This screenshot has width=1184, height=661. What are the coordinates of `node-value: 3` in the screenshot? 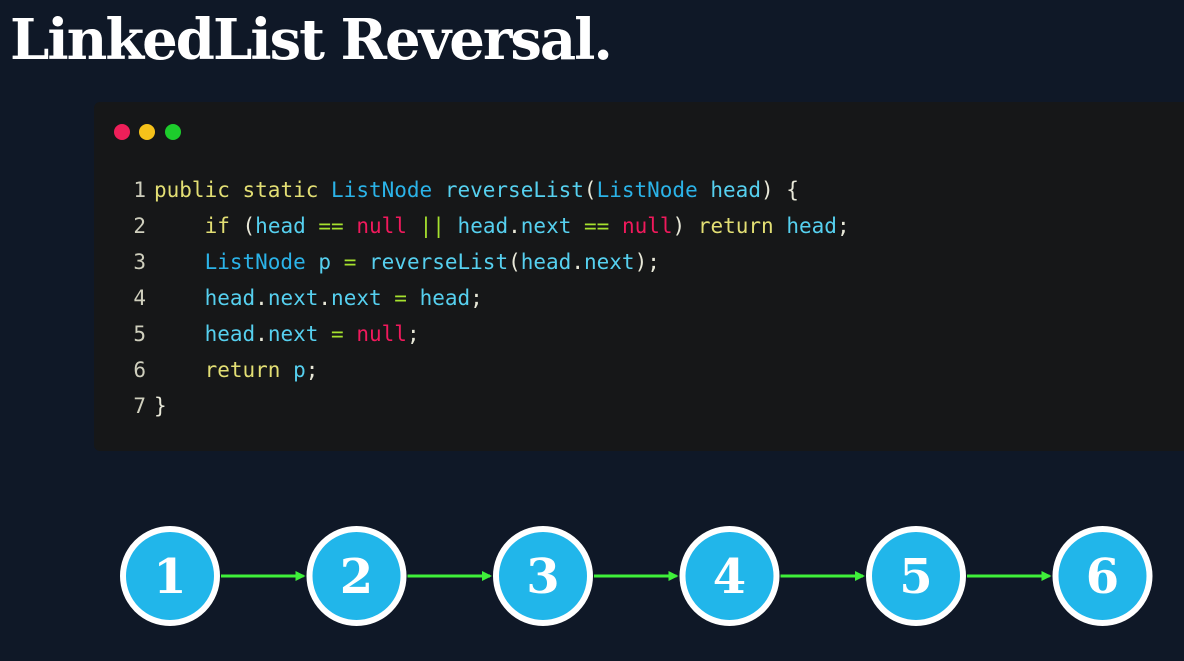 It's located at (542, 577).